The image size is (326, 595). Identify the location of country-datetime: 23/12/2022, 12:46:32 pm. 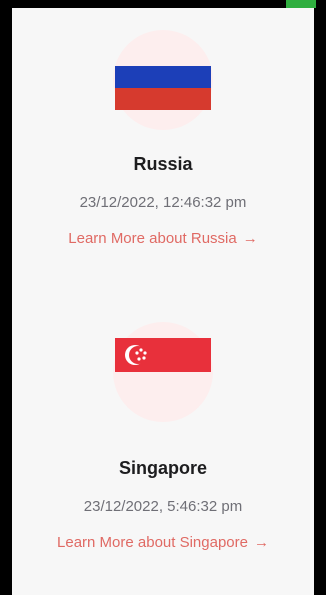
(163, 202).